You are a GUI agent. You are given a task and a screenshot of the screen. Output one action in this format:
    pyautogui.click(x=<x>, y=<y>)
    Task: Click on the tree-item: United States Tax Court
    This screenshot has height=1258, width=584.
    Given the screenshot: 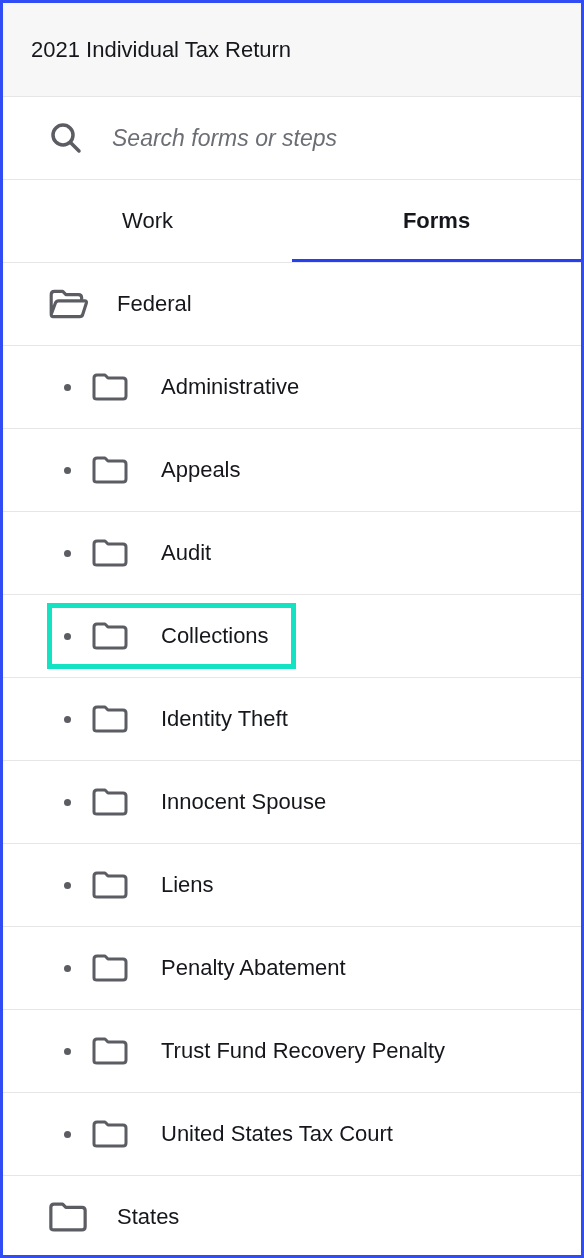 What is the action you would take?
    pyautogui.click(x=233, y=1134)
    